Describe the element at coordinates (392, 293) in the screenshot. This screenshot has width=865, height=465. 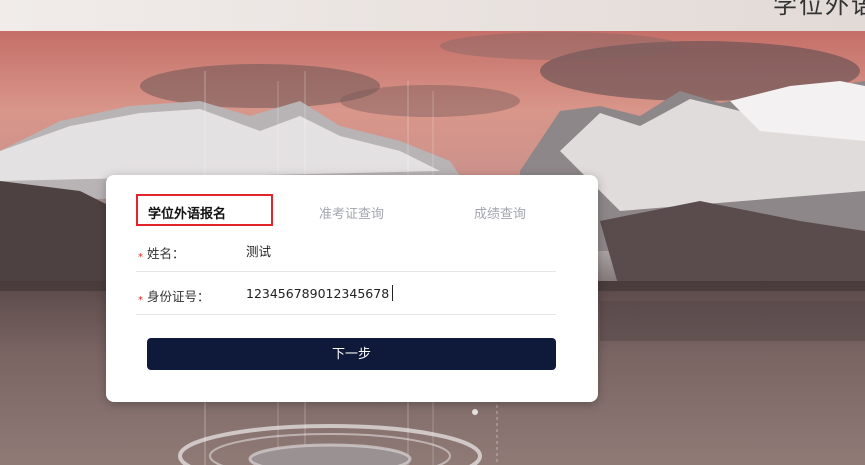
I see `text-cursor` at that location.